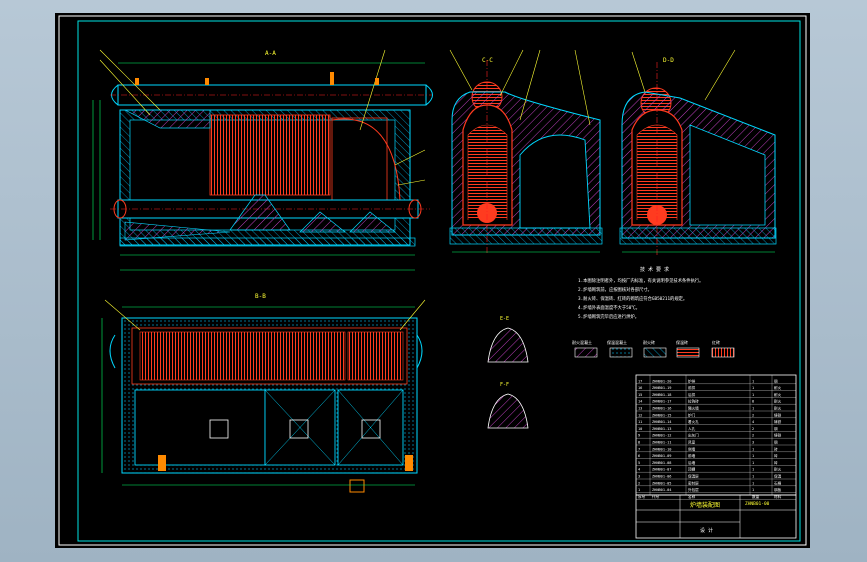  Describe the element at coordinates (661, 429) in the screenshot. I see `parts-table-cell: ZHNB01-13` at that location.